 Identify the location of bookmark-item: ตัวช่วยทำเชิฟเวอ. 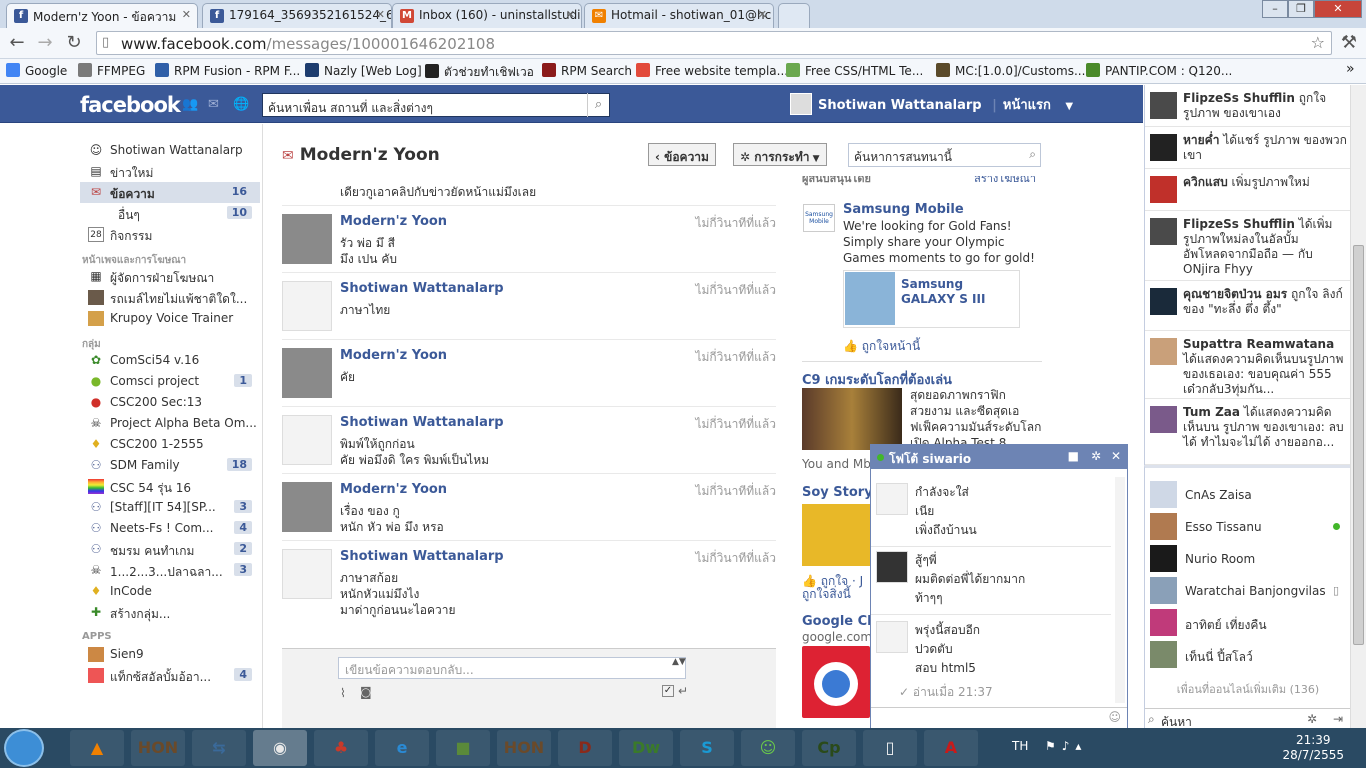
(479, 72).